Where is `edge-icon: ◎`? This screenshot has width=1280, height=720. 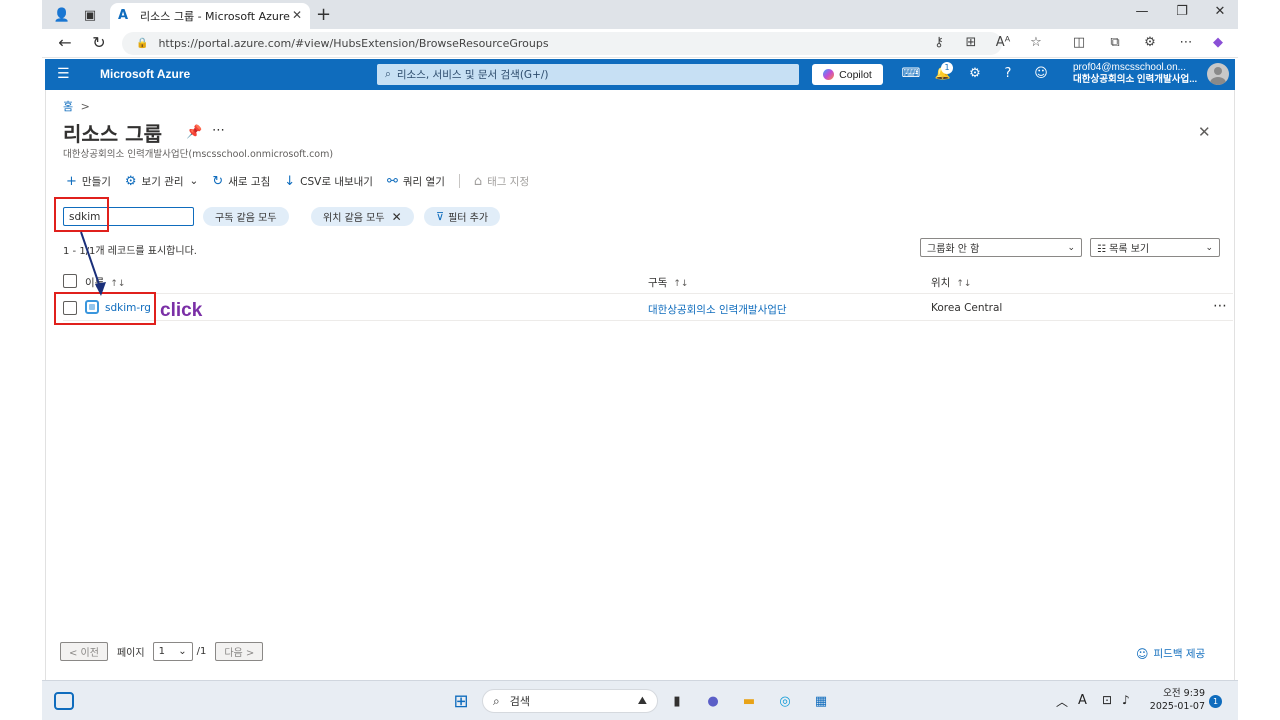 edge-icon: ◎ is located at coordinates (785, 701).